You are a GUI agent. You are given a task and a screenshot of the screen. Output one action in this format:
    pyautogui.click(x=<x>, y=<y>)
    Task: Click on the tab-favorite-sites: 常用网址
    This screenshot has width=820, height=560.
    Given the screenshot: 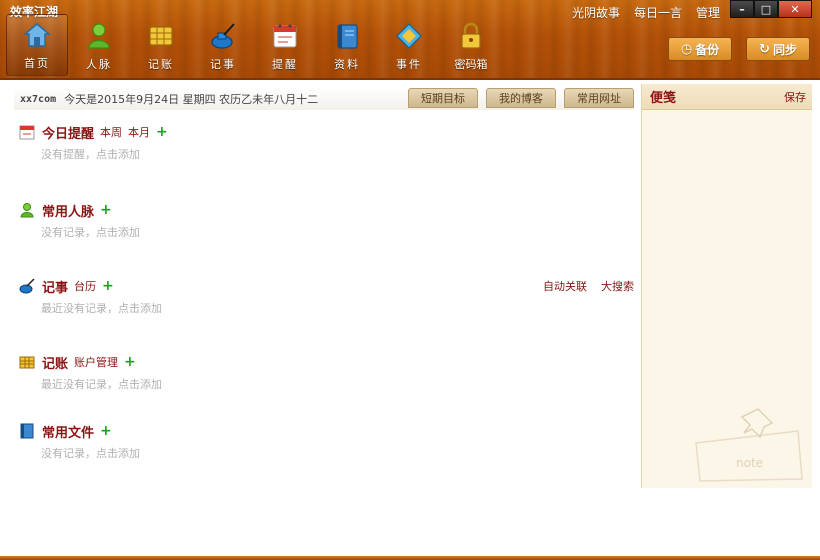 What is the action you would take?
    pyautogui.click(x=599, y=98)
    